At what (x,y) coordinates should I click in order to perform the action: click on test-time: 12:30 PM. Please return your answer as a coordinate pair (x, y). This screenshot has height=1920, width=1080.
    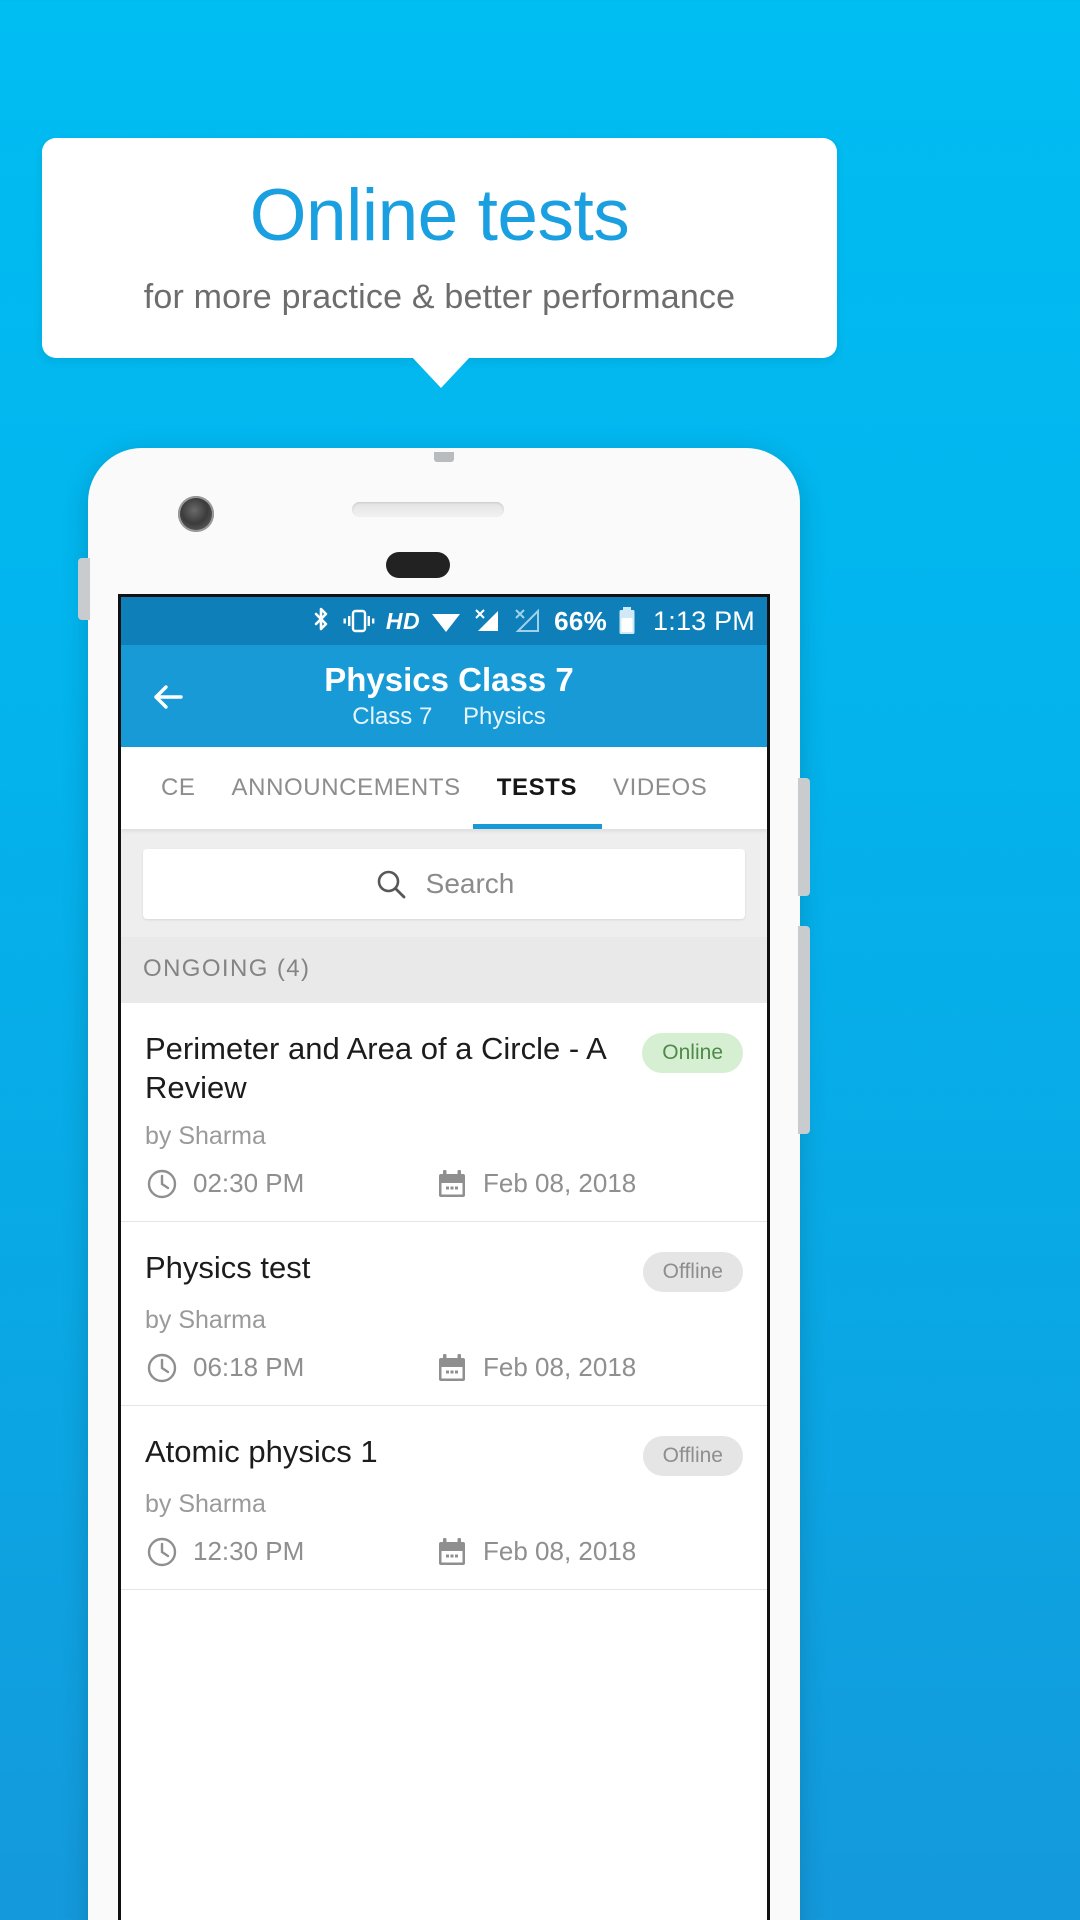
    Looking at the image, I should click on (249, 1551).